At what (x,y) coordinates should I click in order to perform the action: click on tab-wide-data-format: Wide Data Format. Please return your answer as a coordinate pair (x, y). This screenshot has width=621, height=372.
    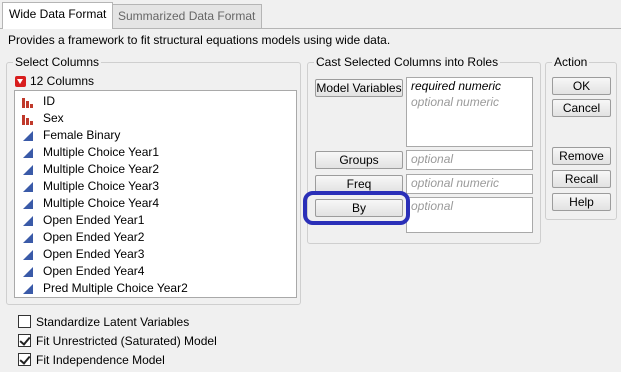
    Looking at the image, I should click on (58, 15).